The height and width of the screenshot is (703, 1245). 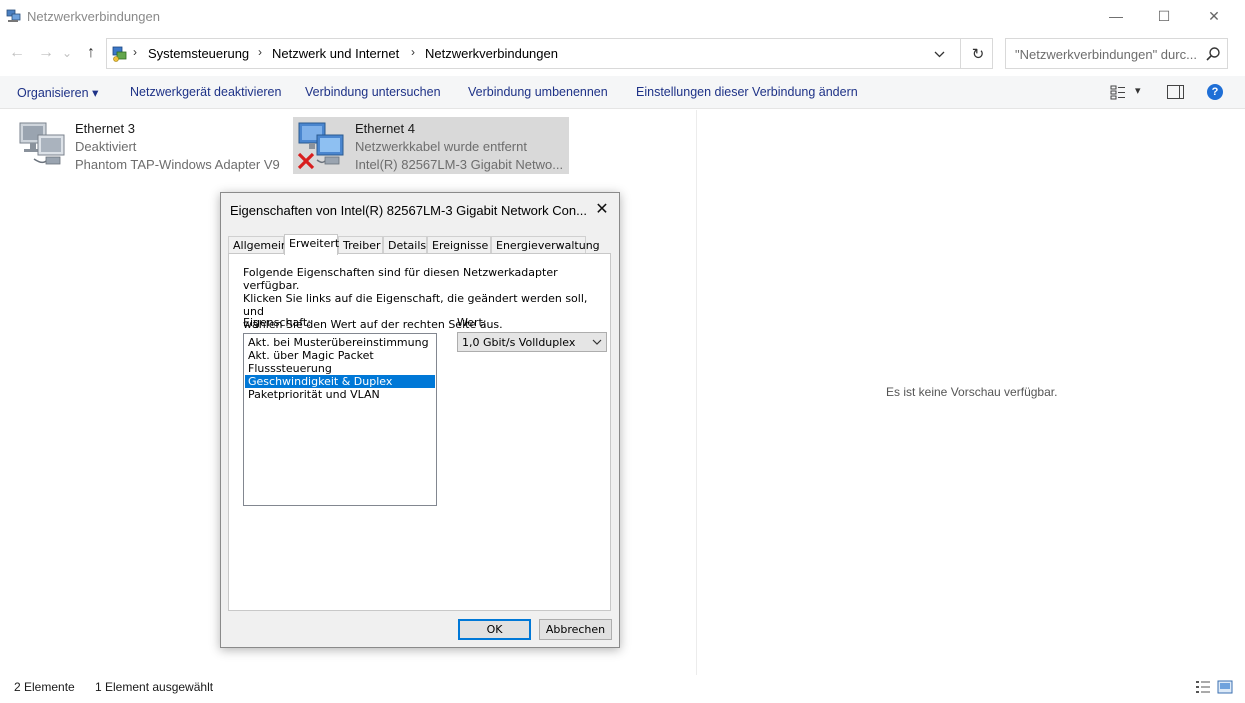 What do you see at coordinates (519, 342) in the screenshot?
I see `value-selected: 1,0 Gbit/s Vollduplex` at bounding box center [519, 342].